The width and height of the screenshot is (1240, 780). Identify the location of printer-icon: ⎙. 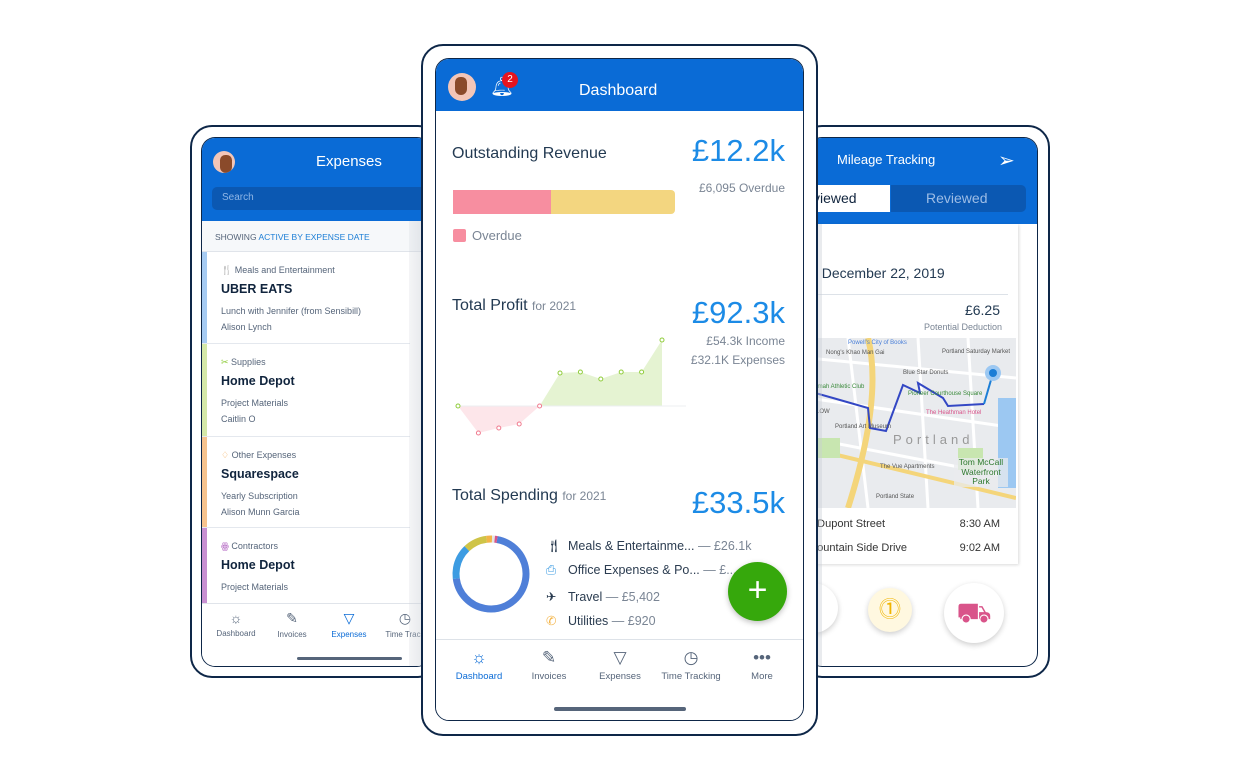
(551, 570).